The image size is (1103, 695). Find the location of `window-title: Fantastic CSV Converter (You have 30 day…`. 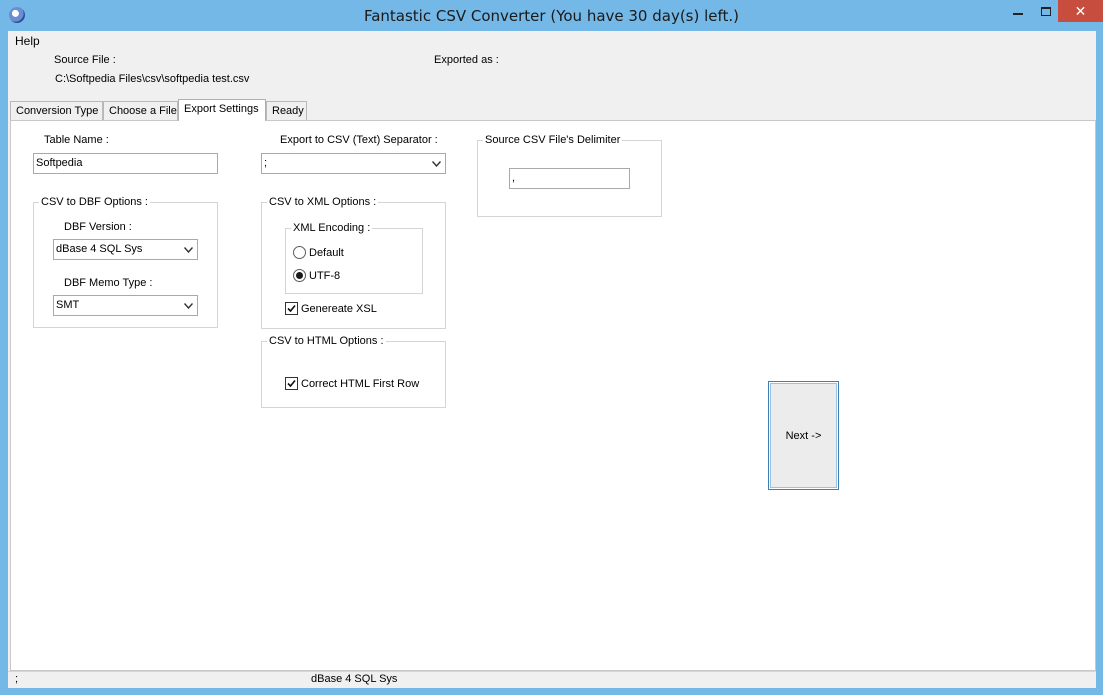

window-title: Fantastic CSV Converter (You have 30 day… is located at coordinates (551, 16).